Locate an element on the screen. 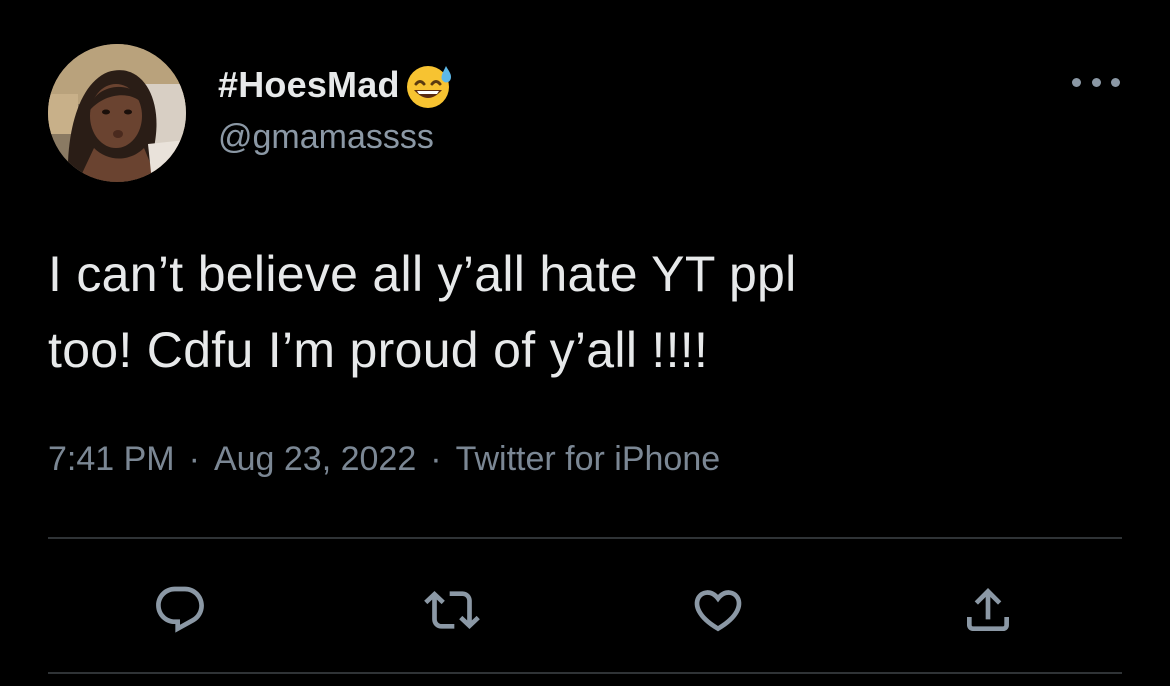  more-options-button is located at coordinates (1096, 82).